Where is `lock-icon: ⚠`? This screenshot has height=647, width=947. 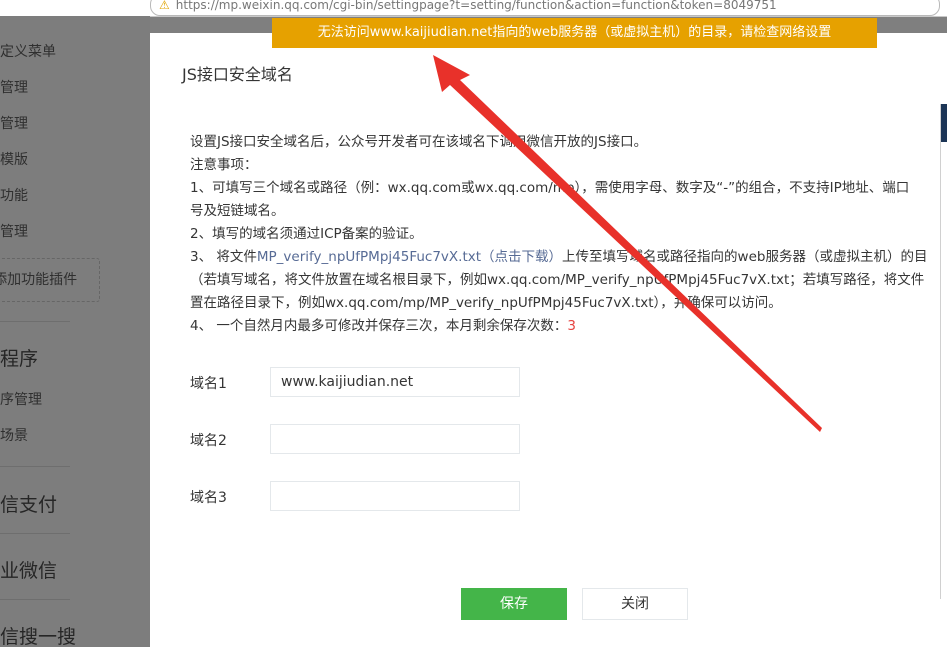
lock-icon: ⚠ is located at coordinates (164, 6).